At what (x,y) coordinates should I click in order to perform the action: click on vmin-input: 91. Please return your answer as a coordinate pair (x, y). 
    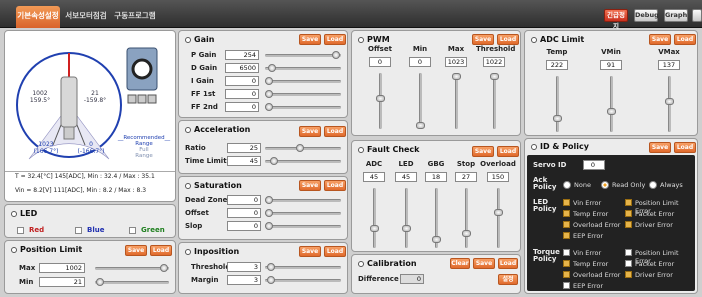
    Looking at the image, I should click on (611, 65).